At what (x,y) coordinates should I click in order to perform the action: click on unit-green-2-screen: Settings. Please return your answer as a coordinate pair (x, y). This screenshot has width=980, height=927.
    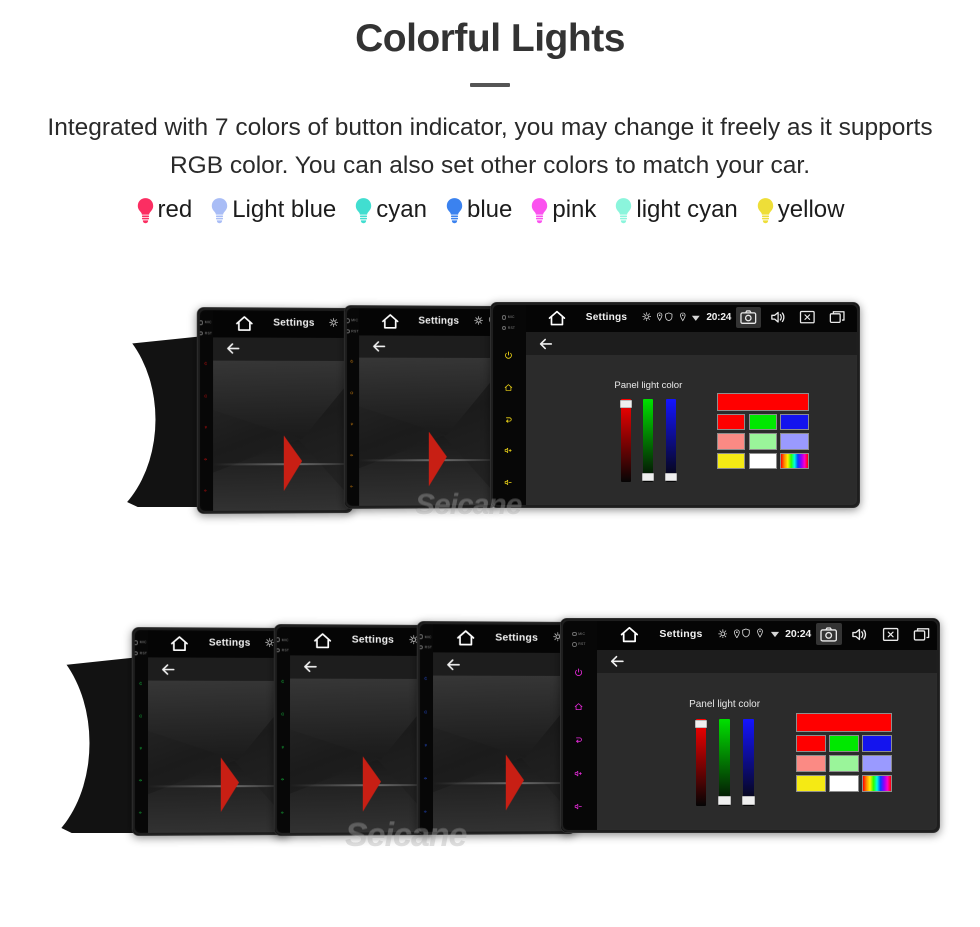
    Looking at the image, I should click on (361, 730).